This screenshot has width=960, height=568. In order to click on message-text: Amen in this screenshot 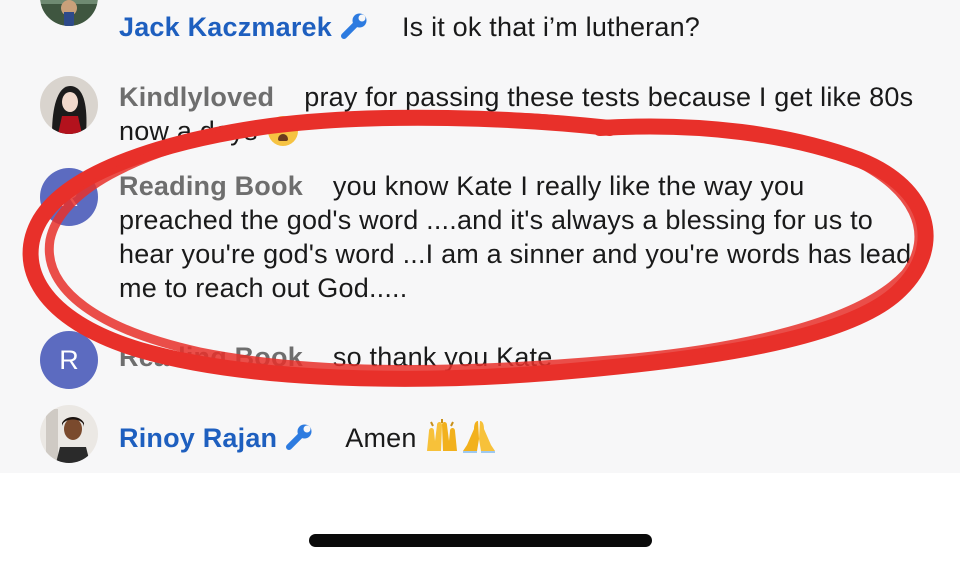, I will do `click(381, 438)`.